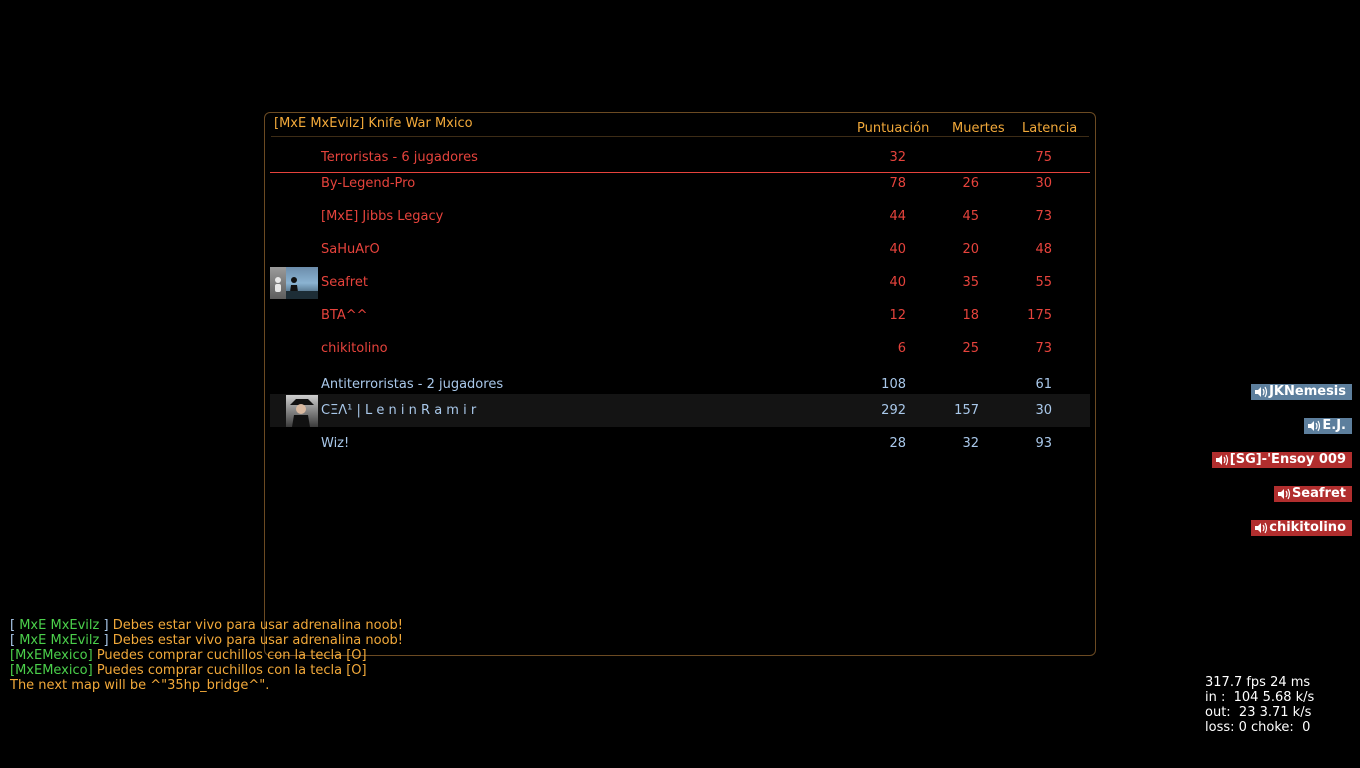  I want to click on column-header-deaths: Muertes, so click(978, 128).